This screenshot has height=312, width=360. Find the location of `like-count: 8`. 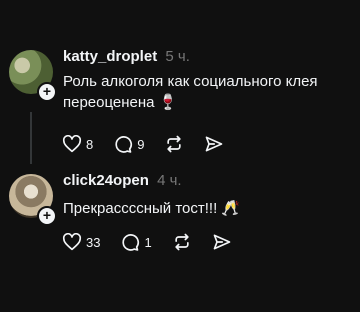

like-count: 8 is located at coordinates (90, 144).